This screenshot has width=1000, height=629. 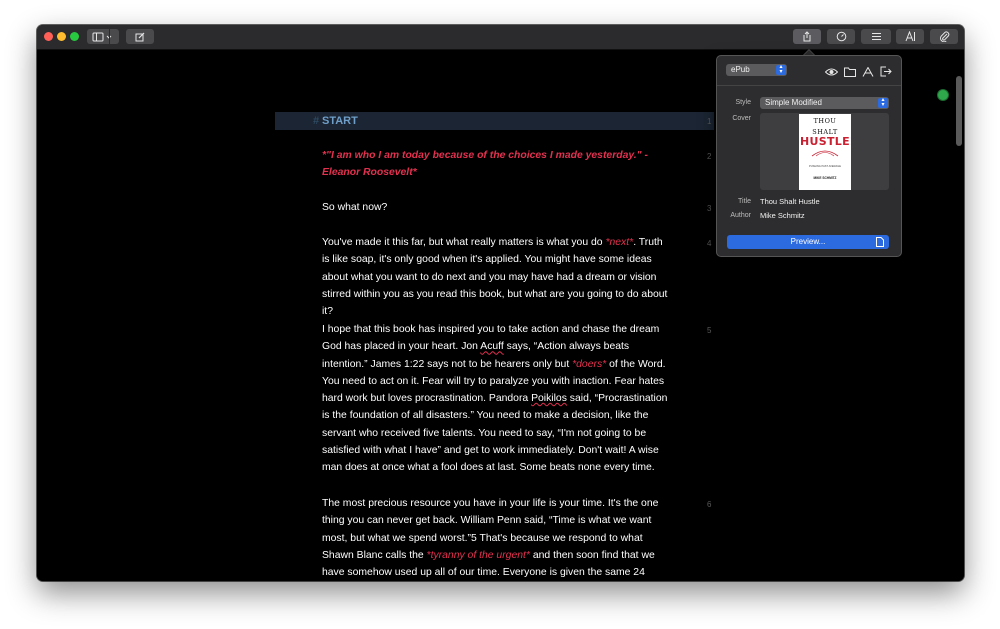 I want to click on cover-label: Cover, so click(x=741, y=118).